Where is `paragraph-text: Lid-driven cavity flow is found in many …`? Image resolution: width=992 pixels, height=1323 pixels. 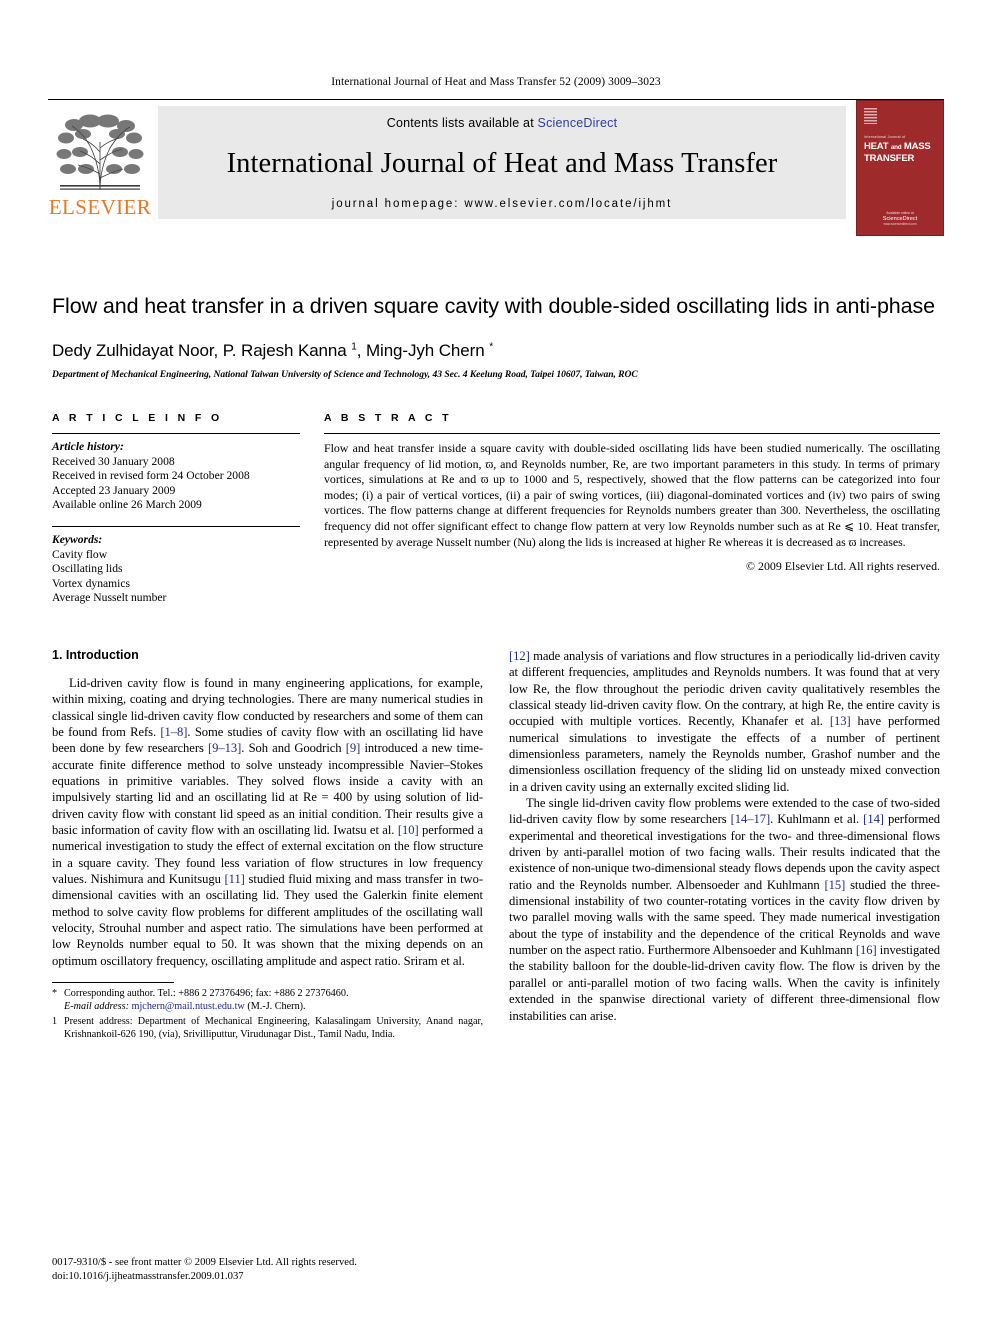
paragraph-text: Lid-driven cavity flow is found in many … is located at coordinates (268, 821).